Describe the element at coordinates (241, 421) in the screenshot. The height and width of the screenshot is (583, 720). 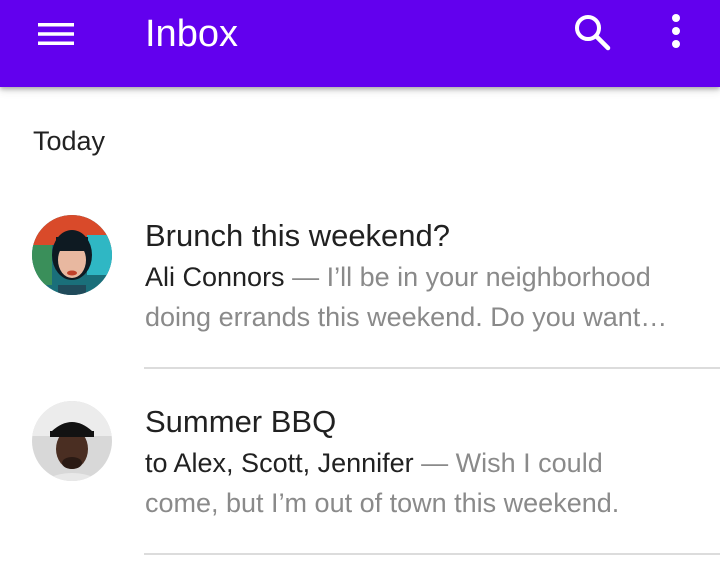
I see `email-subject: Summer BBQ` at that location.